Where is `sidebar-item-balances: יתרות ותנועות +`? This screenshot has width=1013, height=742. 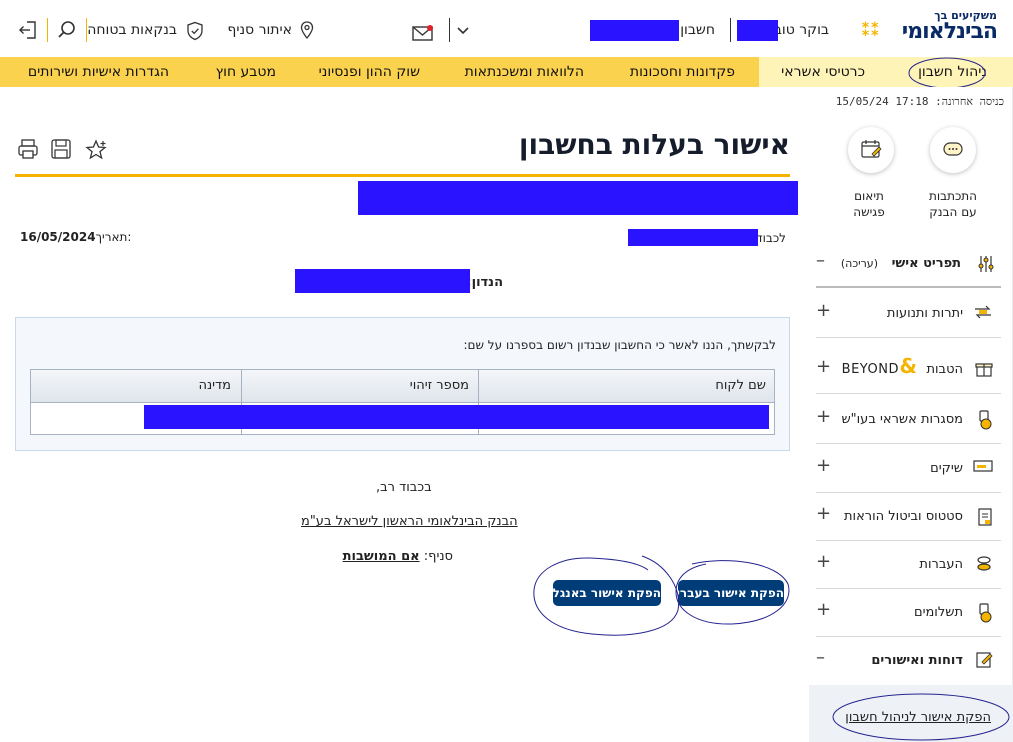
sidebar-item-balances: יתרות ותנועות + is located at coordinates (908, 314).